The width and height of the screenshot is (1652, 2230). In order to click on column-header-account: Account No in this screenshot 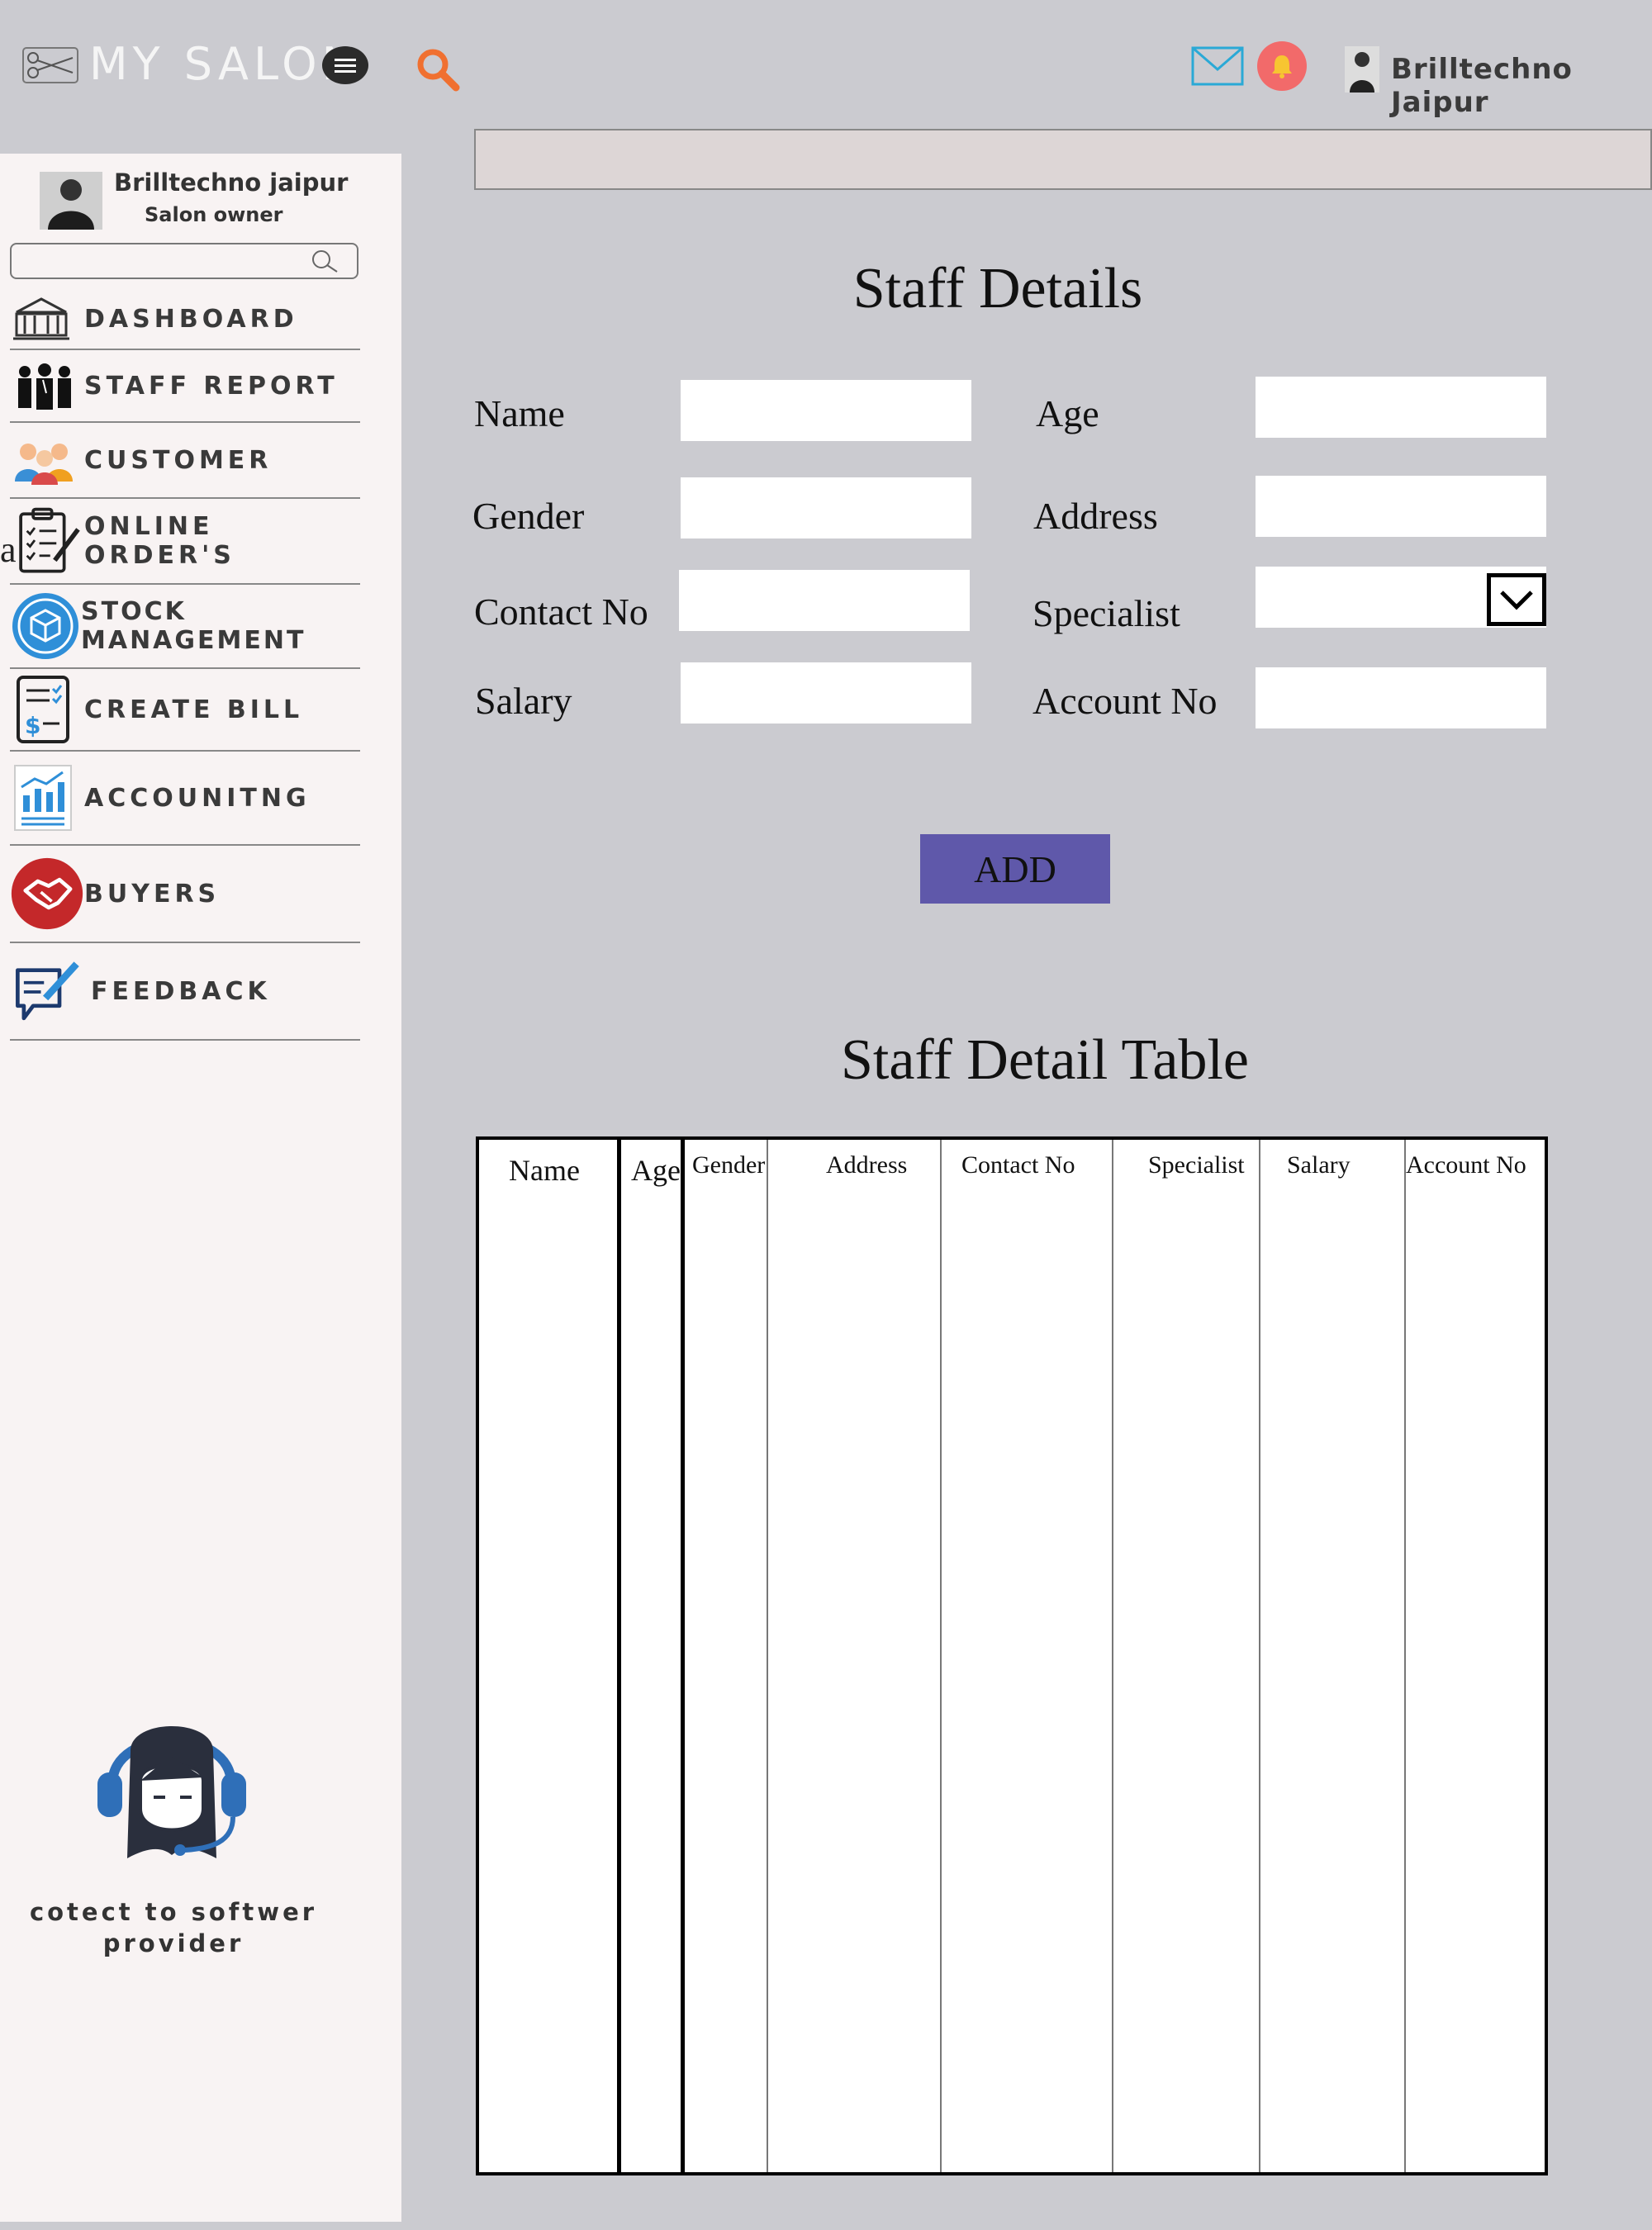, I will do `click(1466, 1165)`.